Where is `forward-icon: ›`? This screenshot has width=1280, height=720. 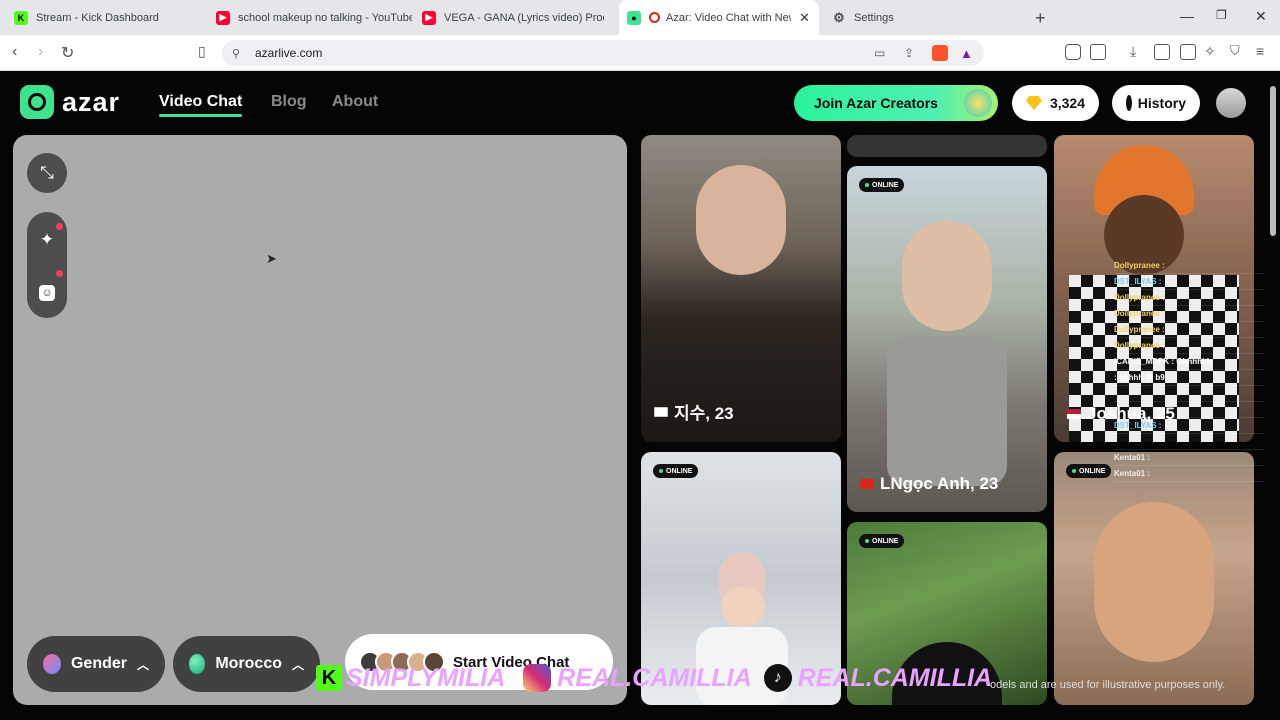
forward-icon: › is located at coordinates (40, 52).